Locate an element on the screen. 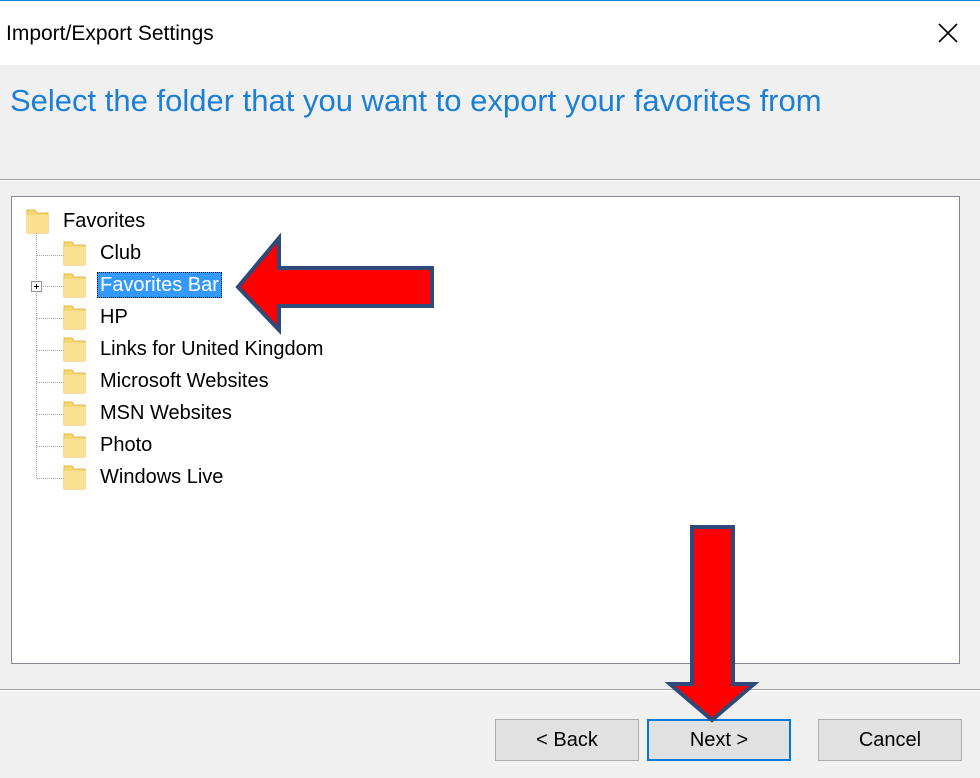 Image resolution: width=980 pixels, height=778 pixels. title-bar: Import/Export Settings is located at coordinates (490, 33).